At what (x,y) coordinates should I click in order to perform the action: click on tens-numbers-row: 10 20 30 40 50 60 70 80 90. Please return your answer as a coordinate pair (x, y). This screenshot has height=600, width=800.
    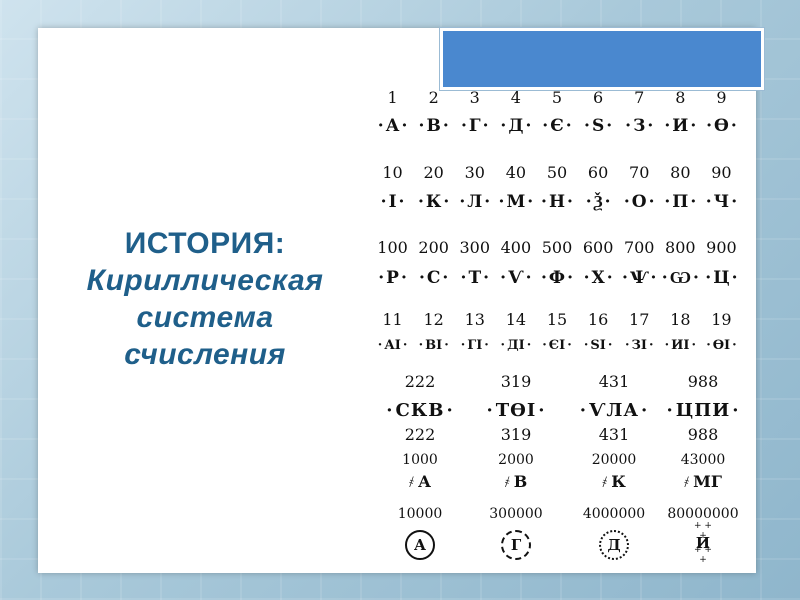
    Looking at the image, I should click on (557, 172).